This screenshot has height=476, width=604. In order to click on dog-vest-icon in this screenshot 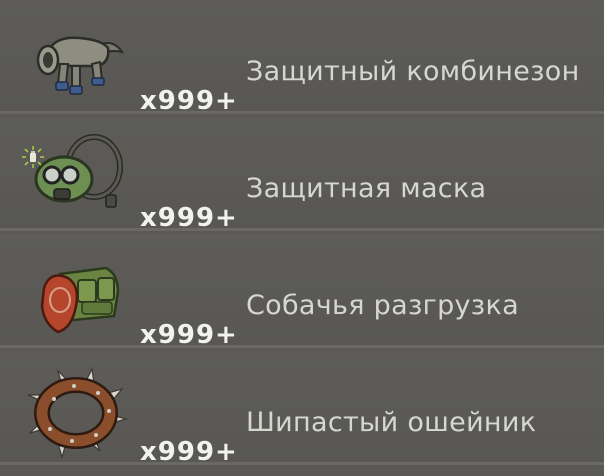, I will do `click(74, 290)`.